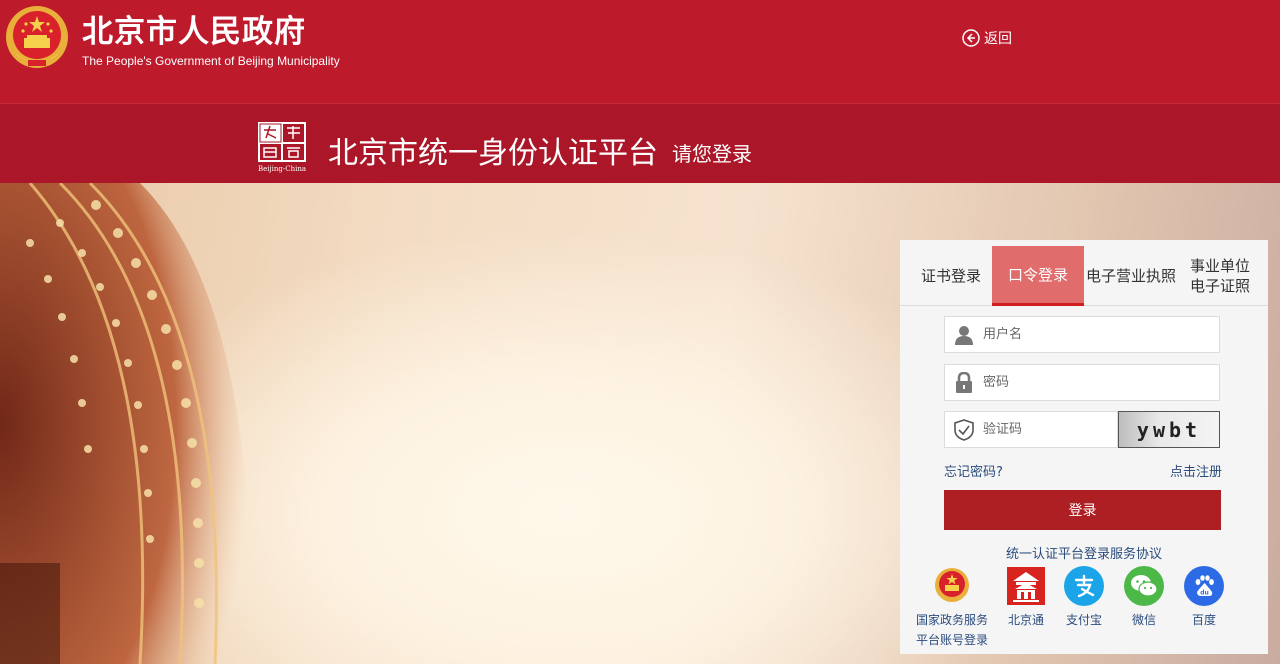 The width and height of the screenshot is (1280, 664). I want to click on baidu-label: 百度, so click(1203, 620).